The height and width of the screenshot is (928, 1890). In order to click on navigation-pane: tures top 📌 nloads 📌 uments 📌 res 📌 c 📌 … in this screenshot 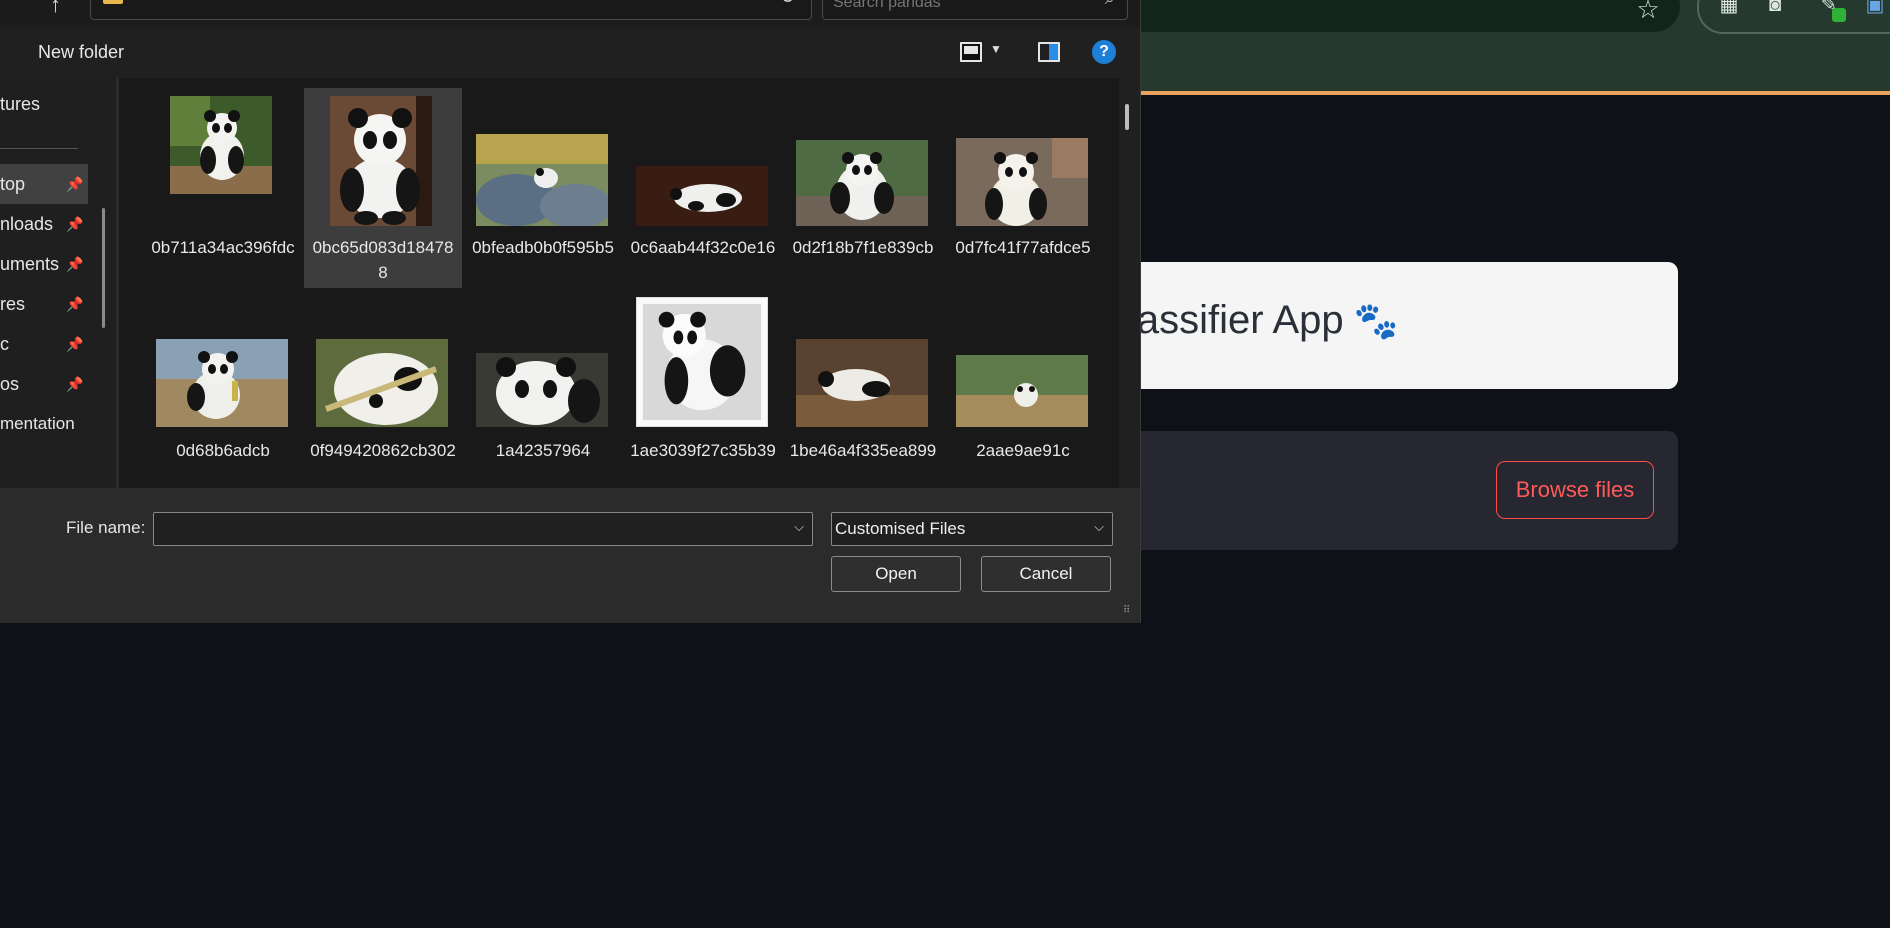, I will do `click(59, 283)`.